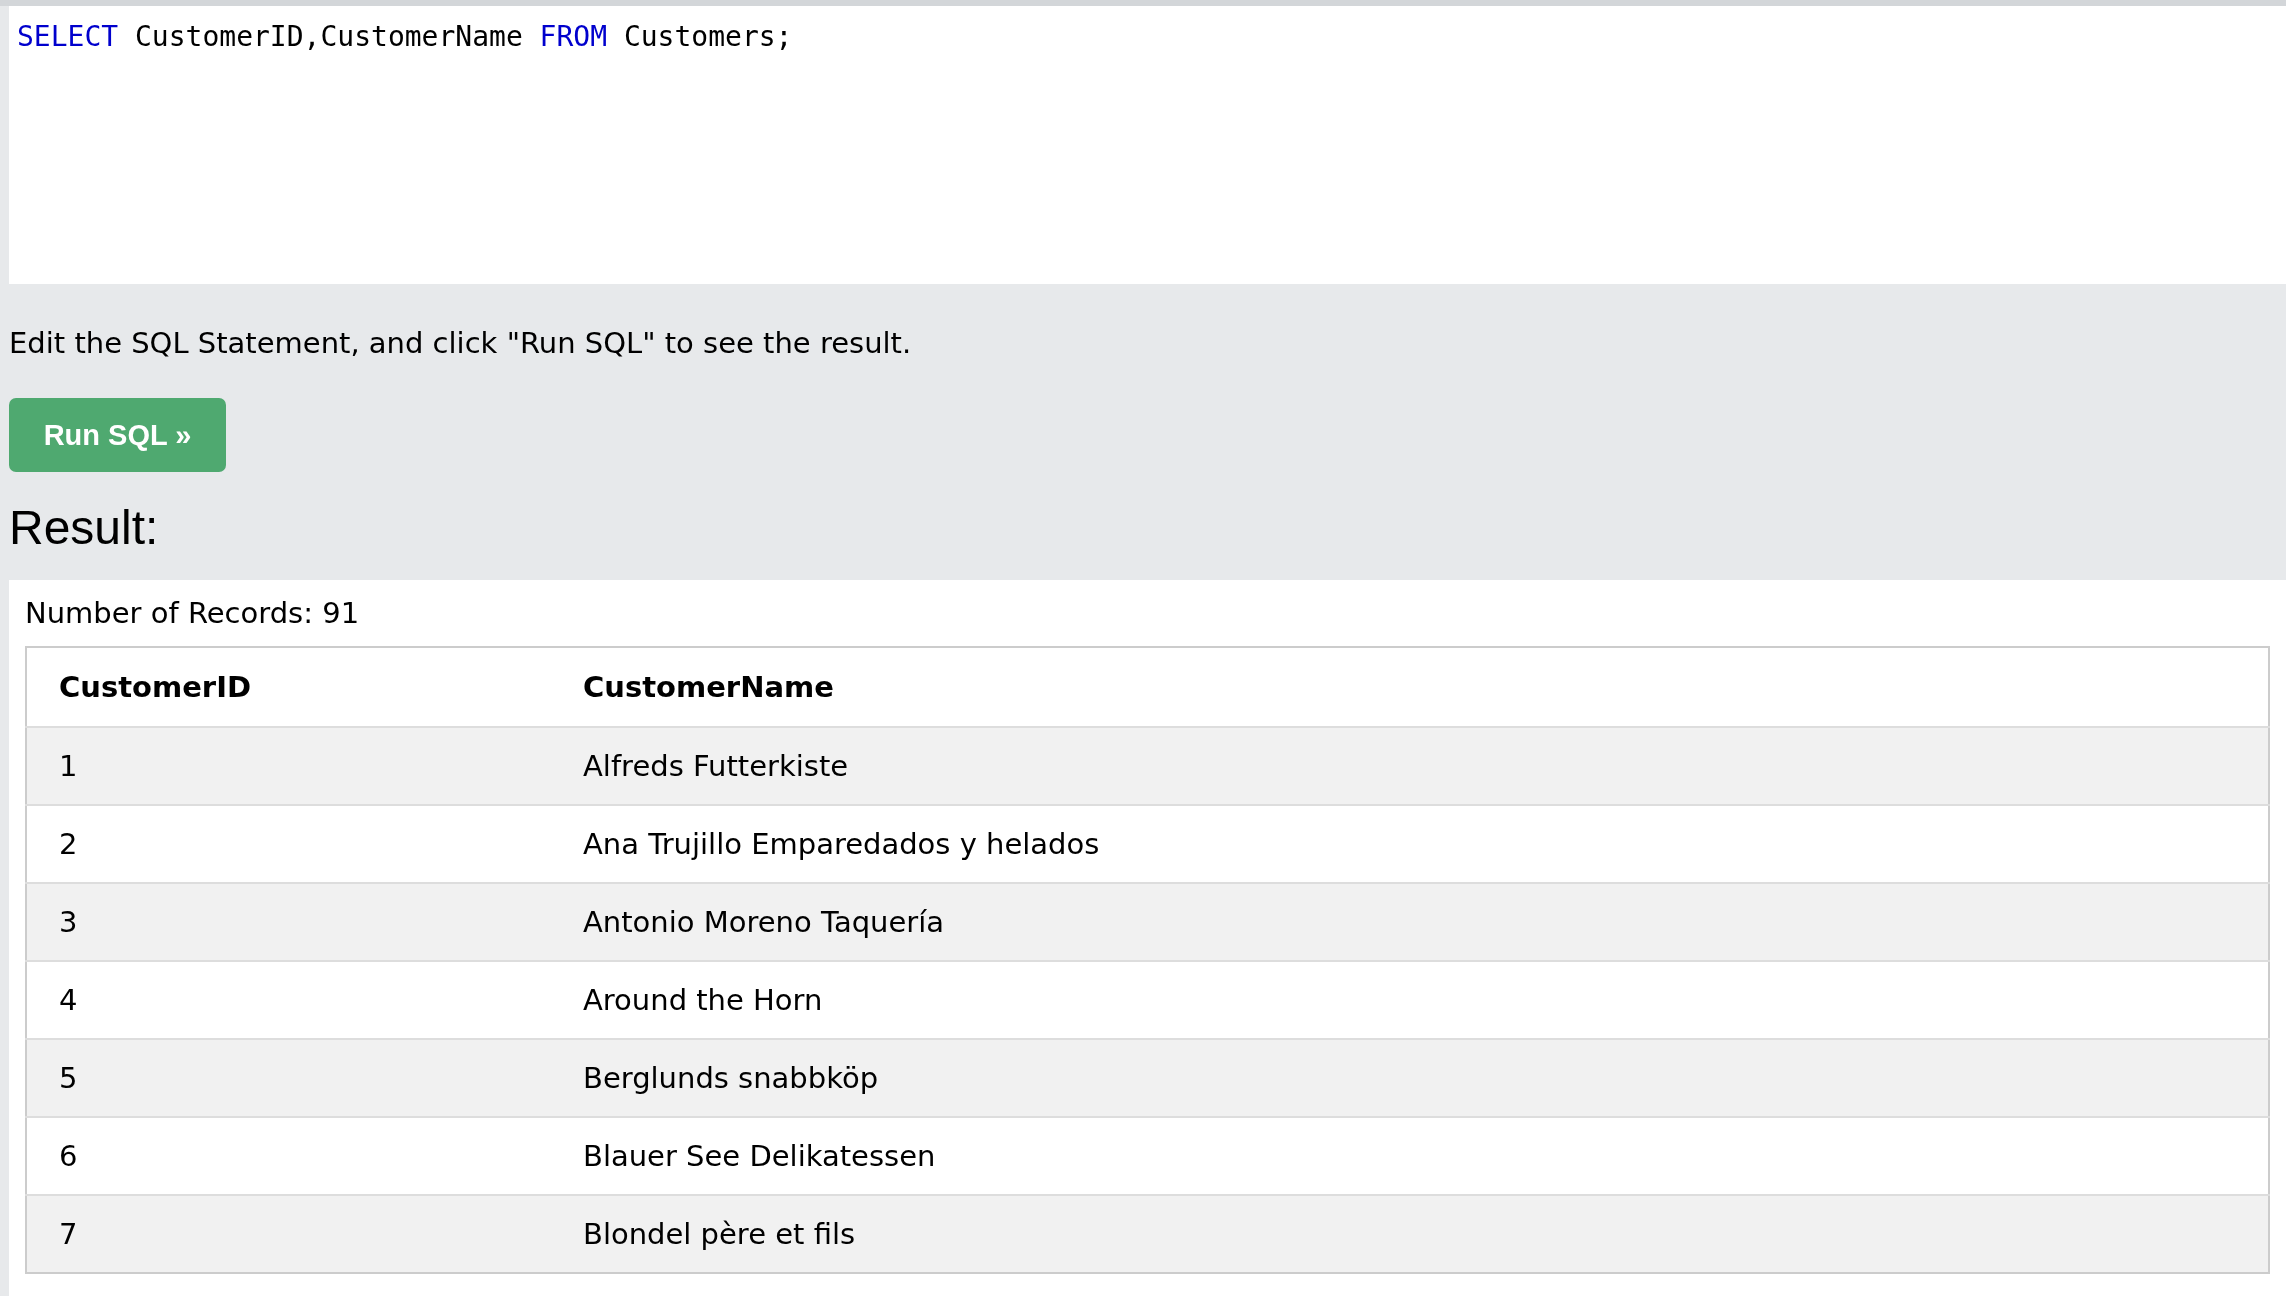 The height and width of the screenshot is (1296, 2286). What do you see at coordinates (1410, 687) in the screenshot?
I see `column-header: CustomerName` at bounding box center [1410, 687].